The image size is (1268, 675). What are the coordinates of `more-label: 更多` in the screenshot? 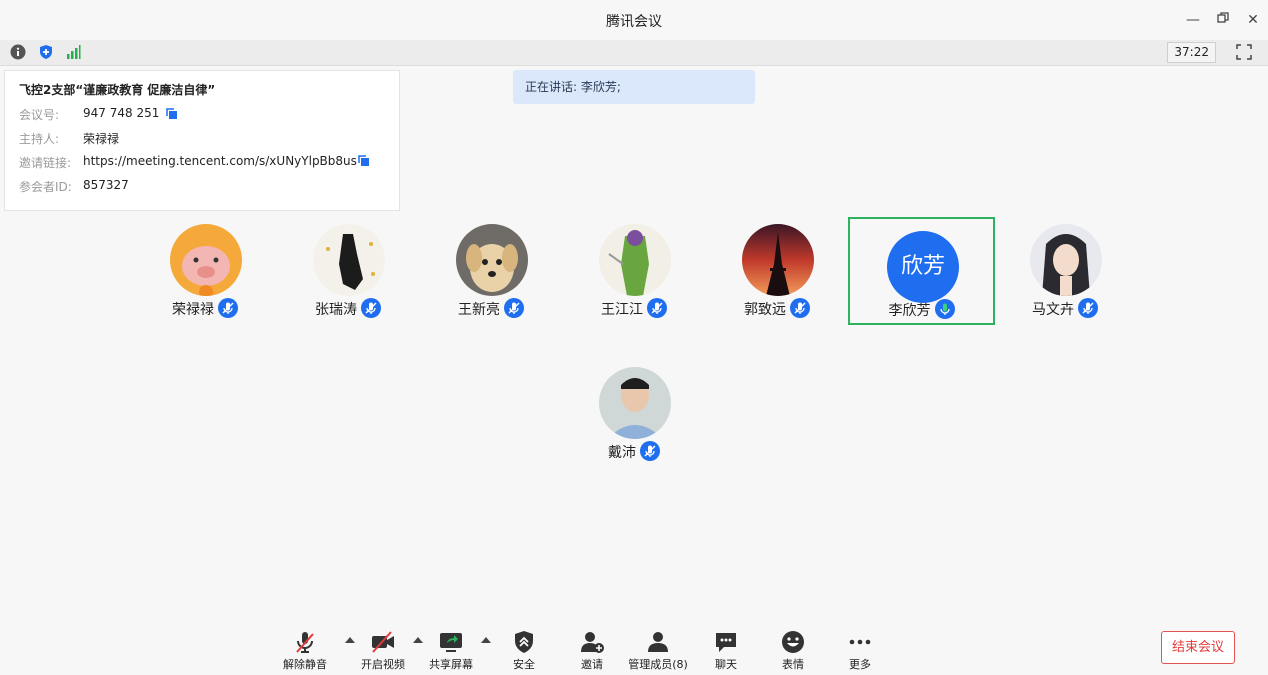 It's located at (860, 664).